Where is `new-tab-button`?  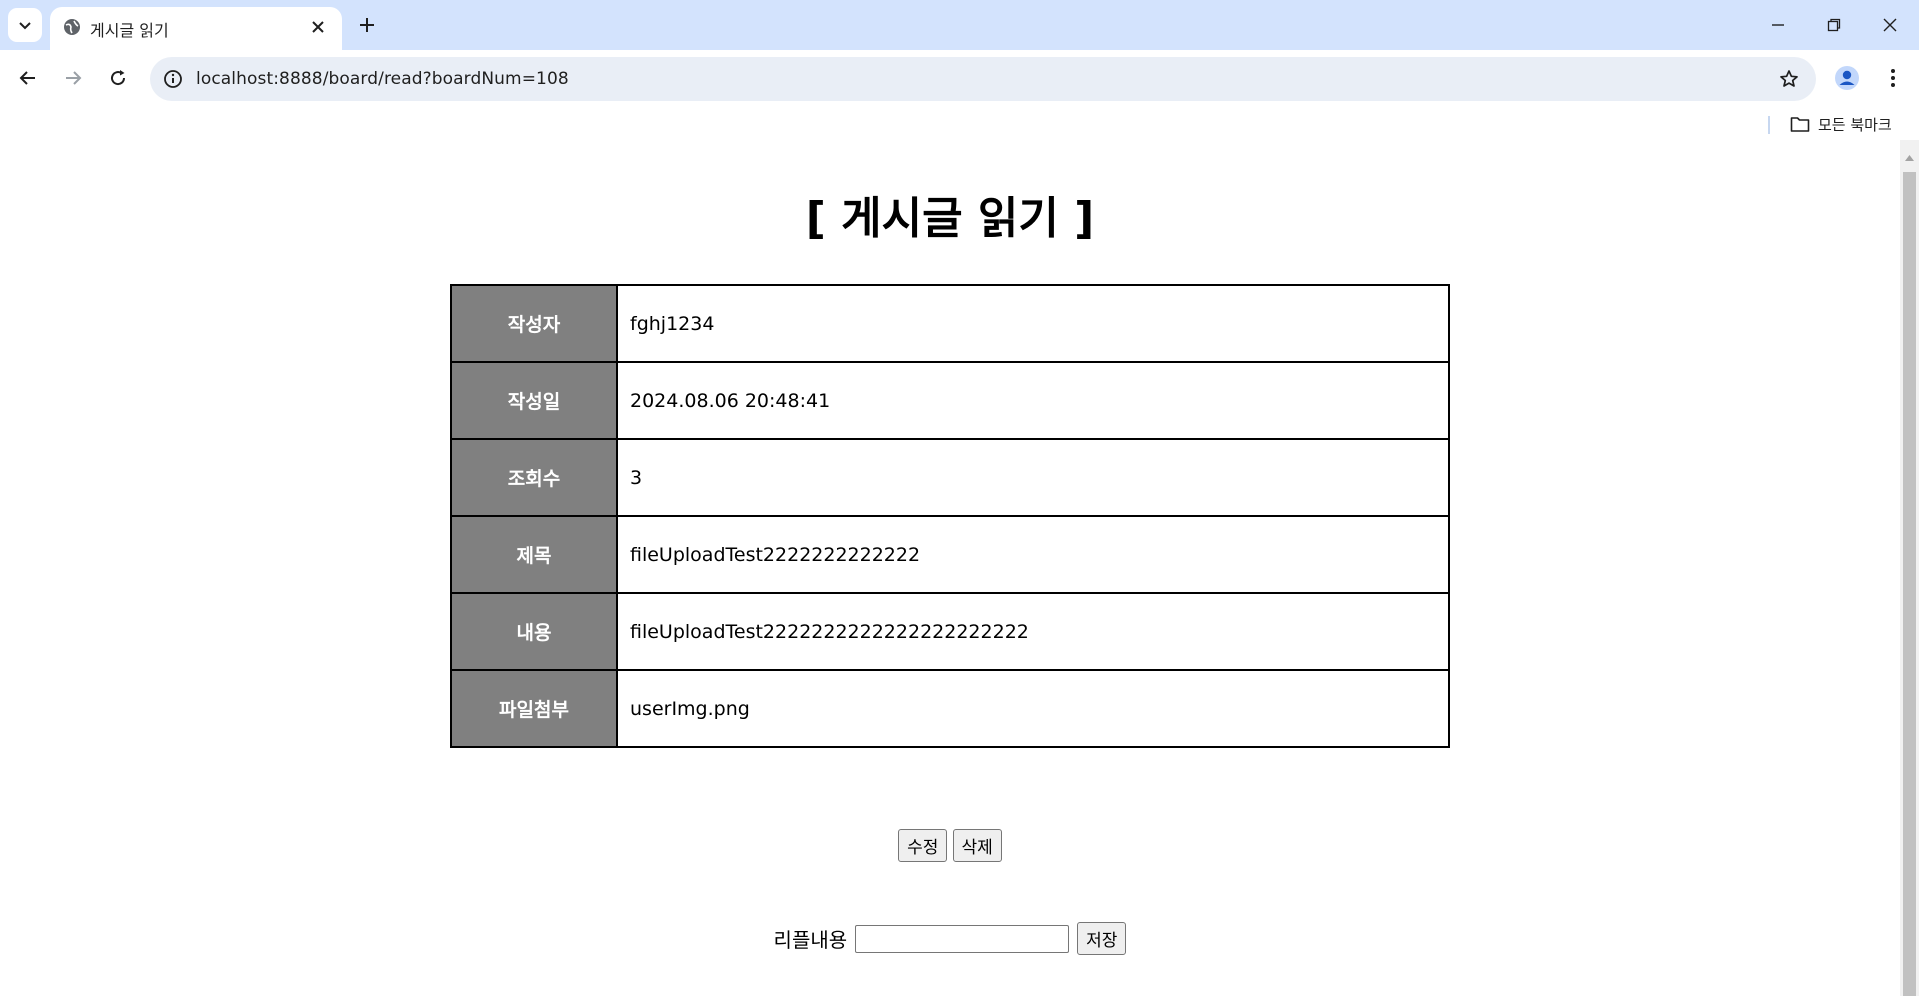 new-tab-button is located at coordinates (367, 25).